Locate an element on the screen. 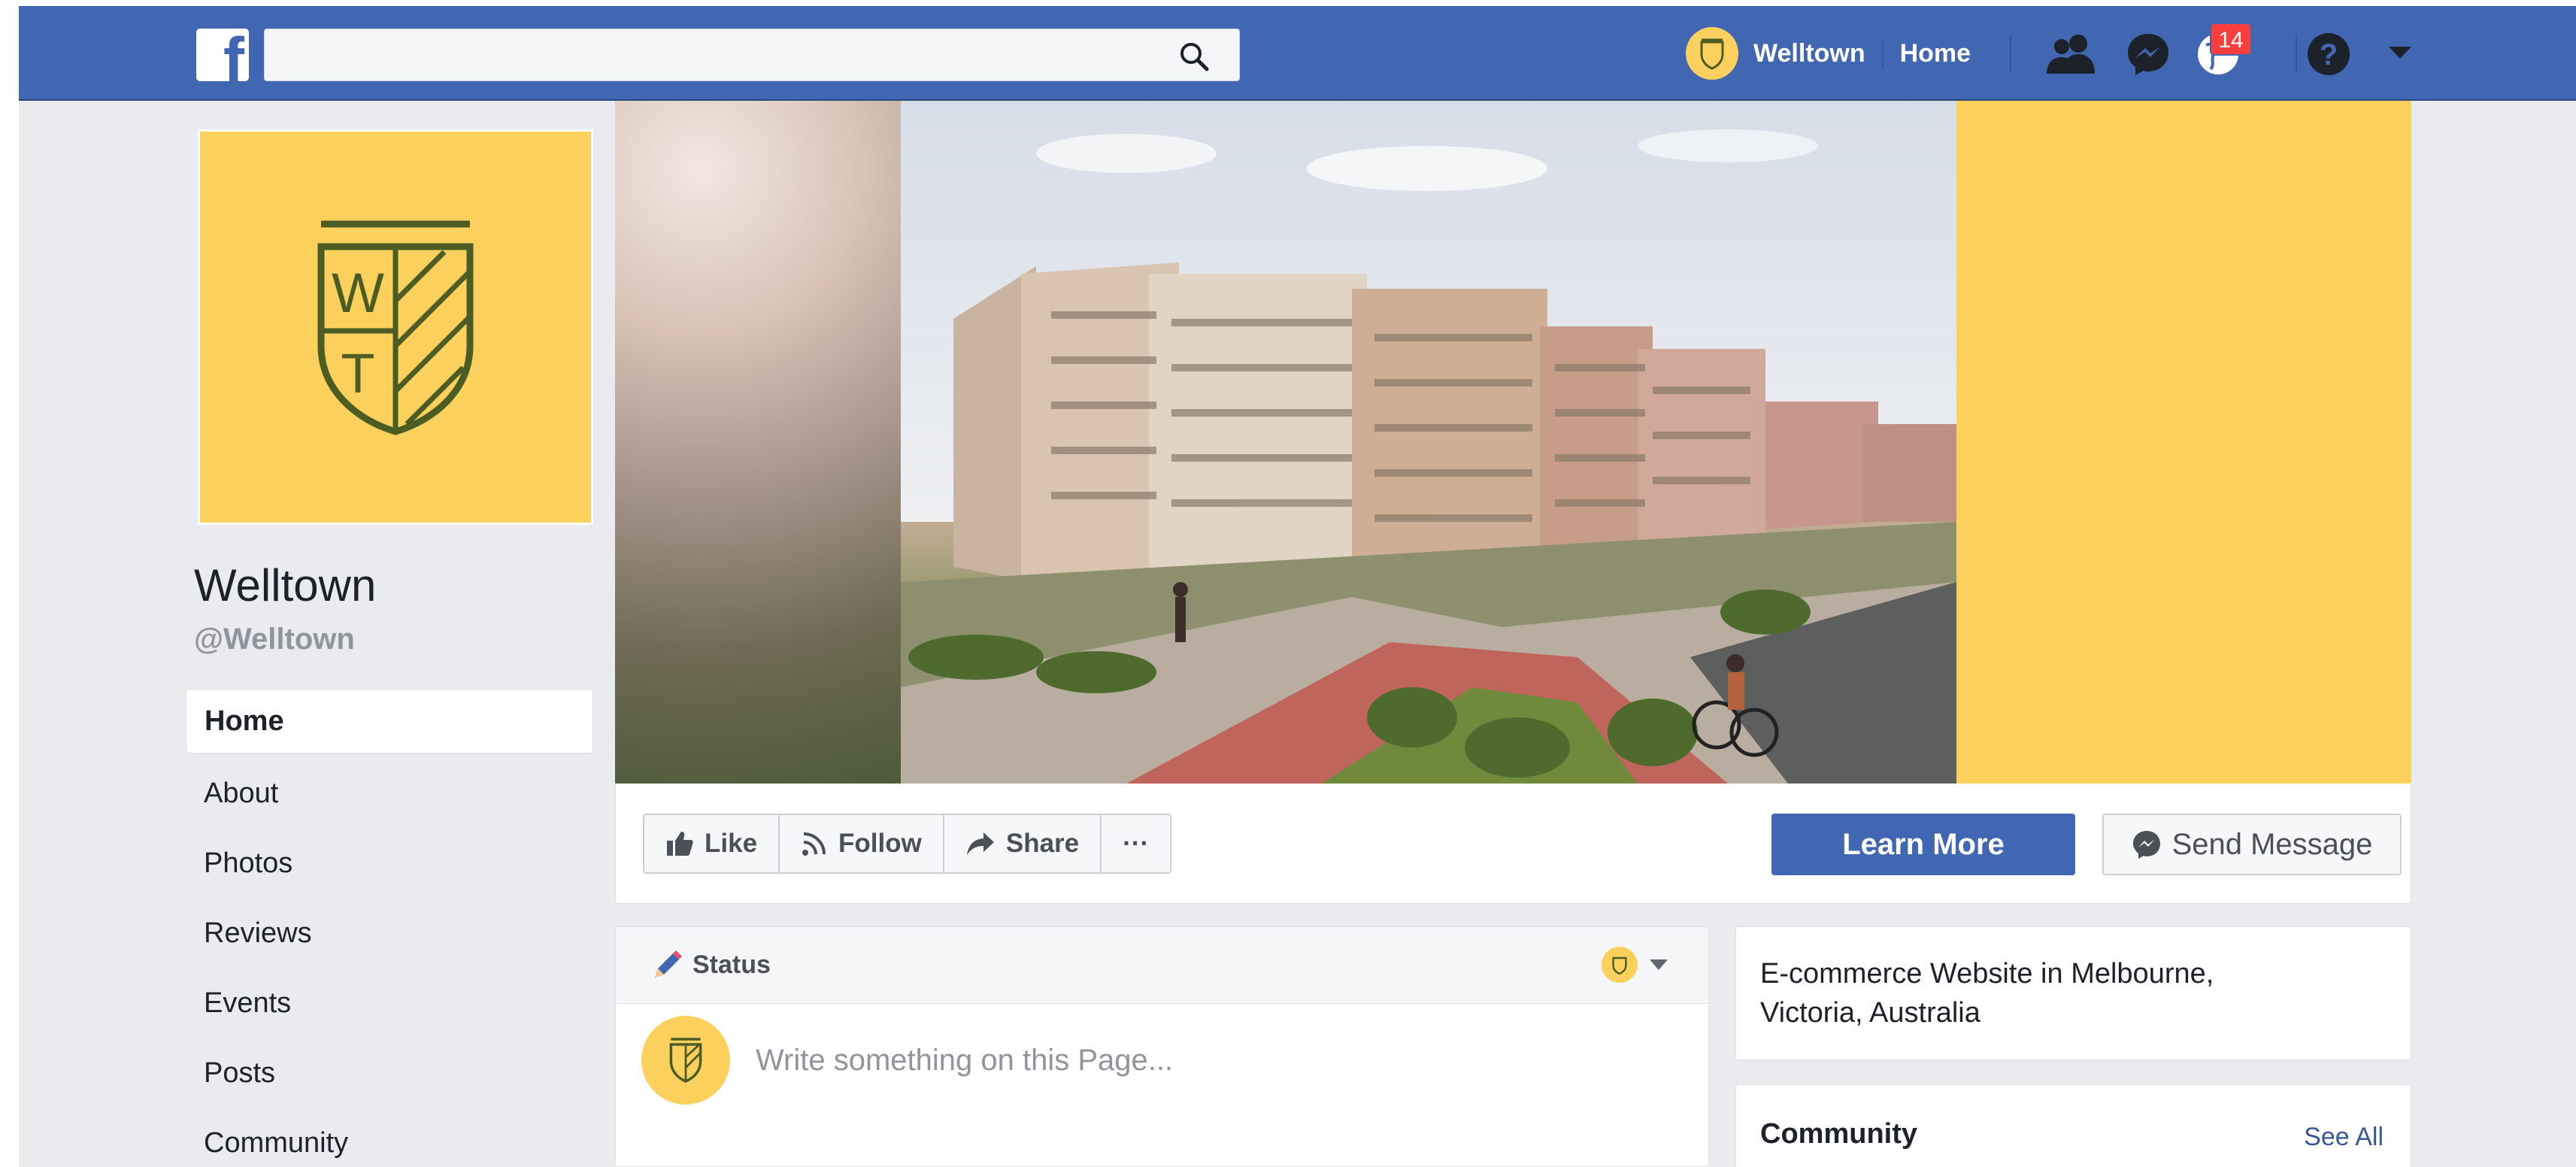  page-handle: @Welltown is located at coordinates (274, 639).